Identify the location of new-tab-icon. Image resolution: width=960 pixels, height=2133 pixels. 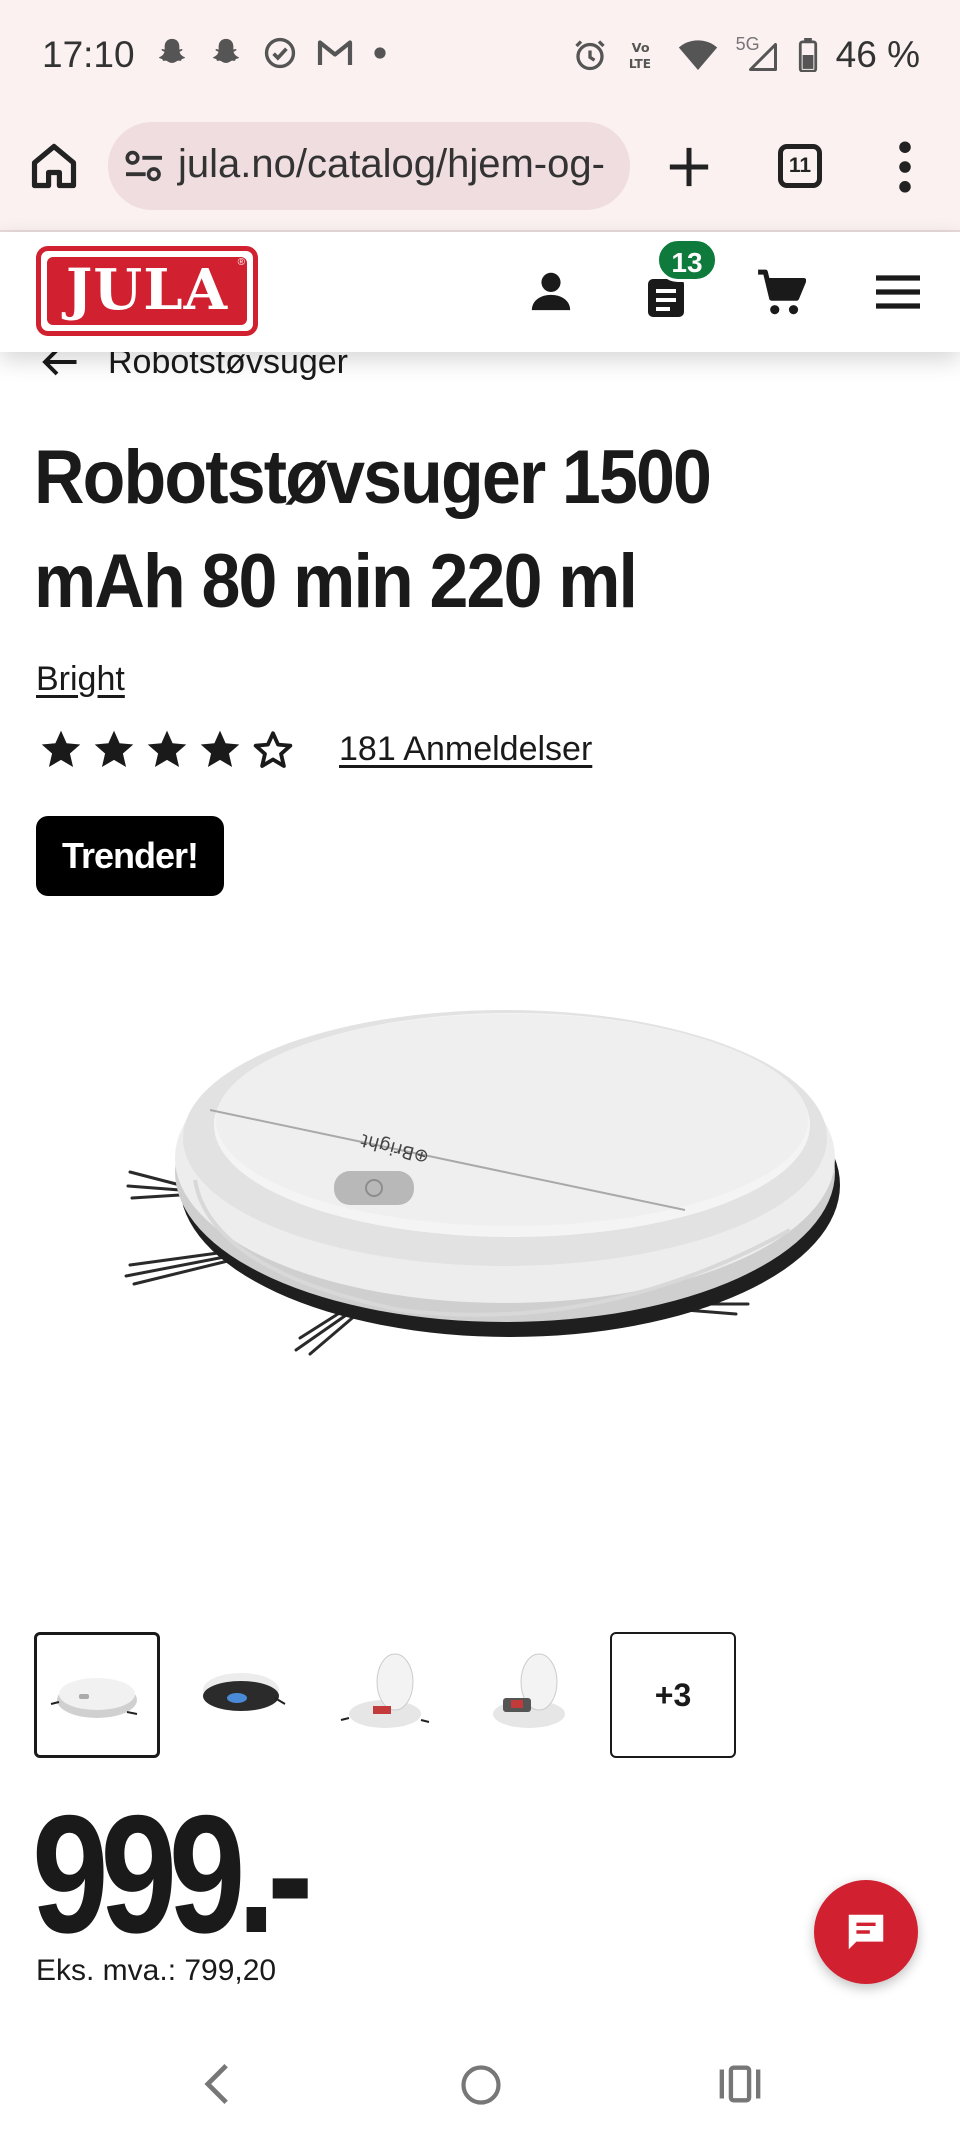
(689, 167).